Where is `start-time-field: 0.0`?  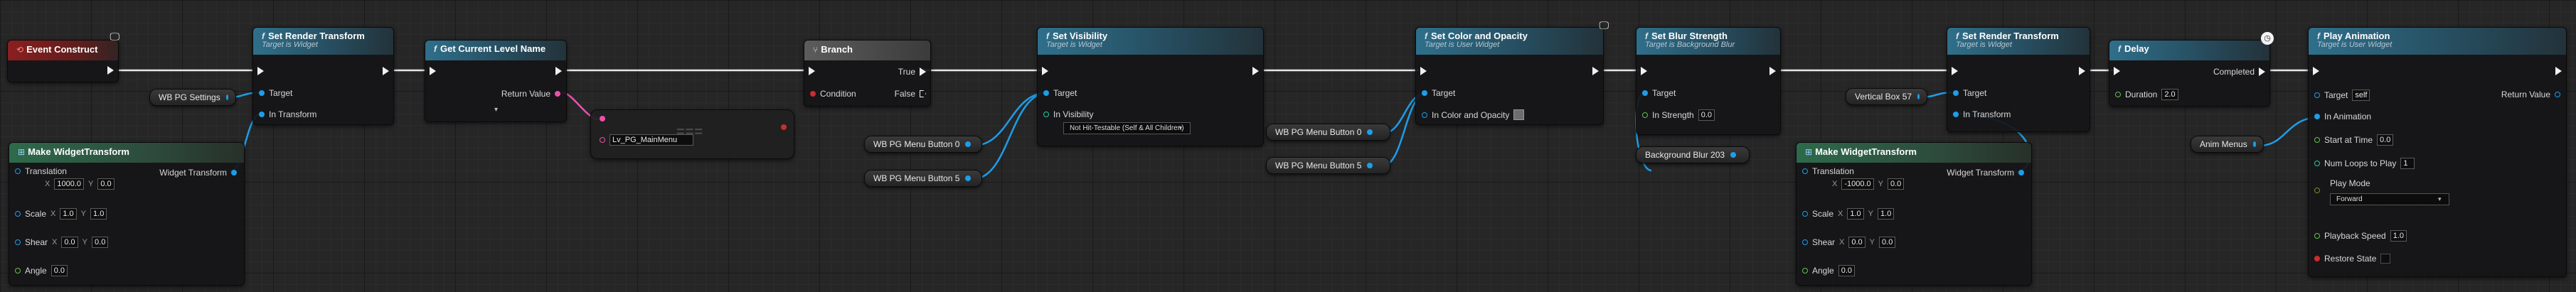 start-time-field: 0.0 is located at coordinates (2385, 140).